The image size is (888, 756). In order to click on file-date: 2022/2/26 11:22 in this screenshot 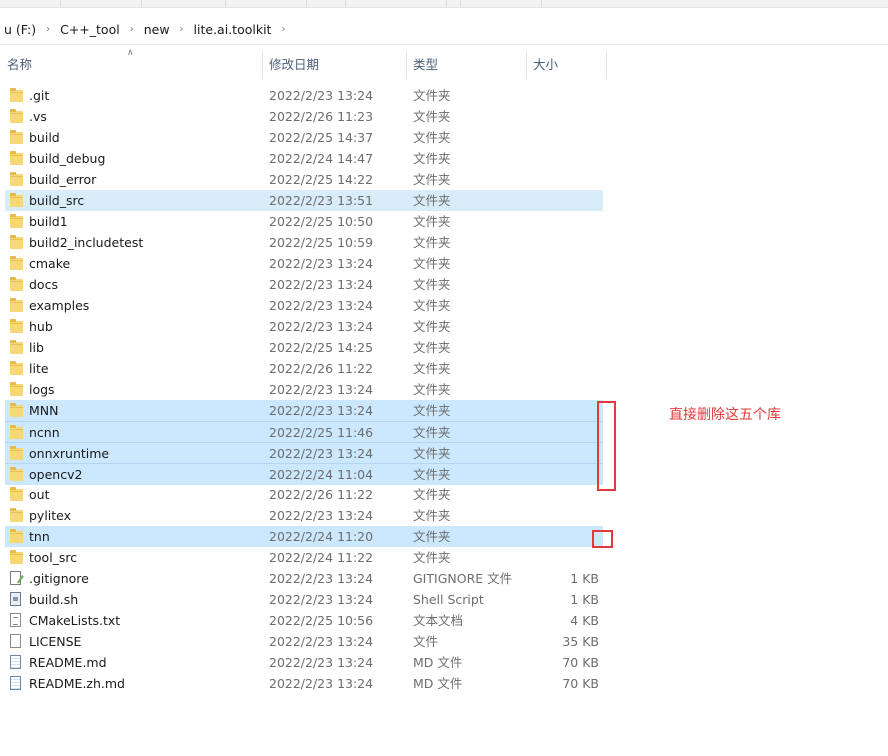, I will do `click(321, 368)`.